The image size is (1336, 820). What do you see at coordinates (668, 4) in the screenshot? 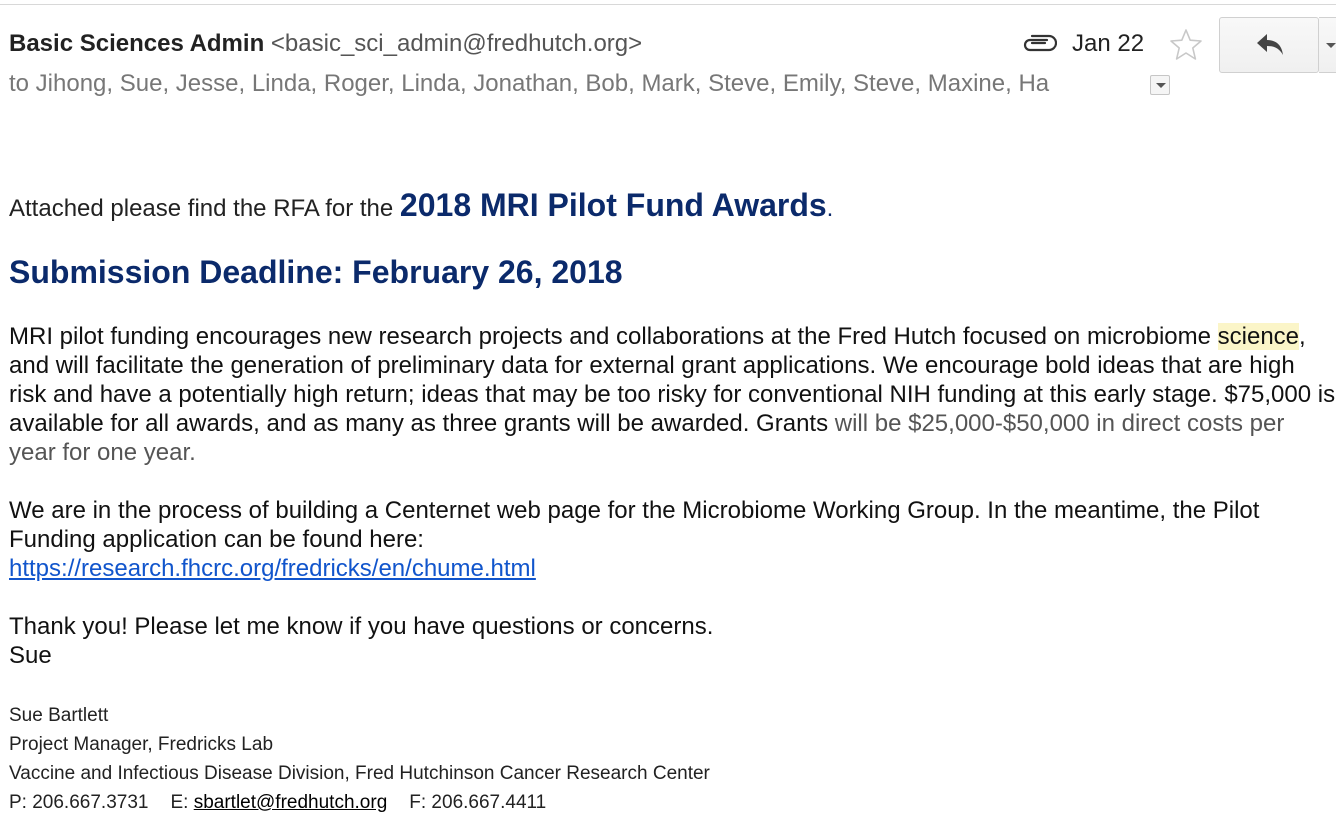
I see `top-divider` at bounding box center [668, 4].